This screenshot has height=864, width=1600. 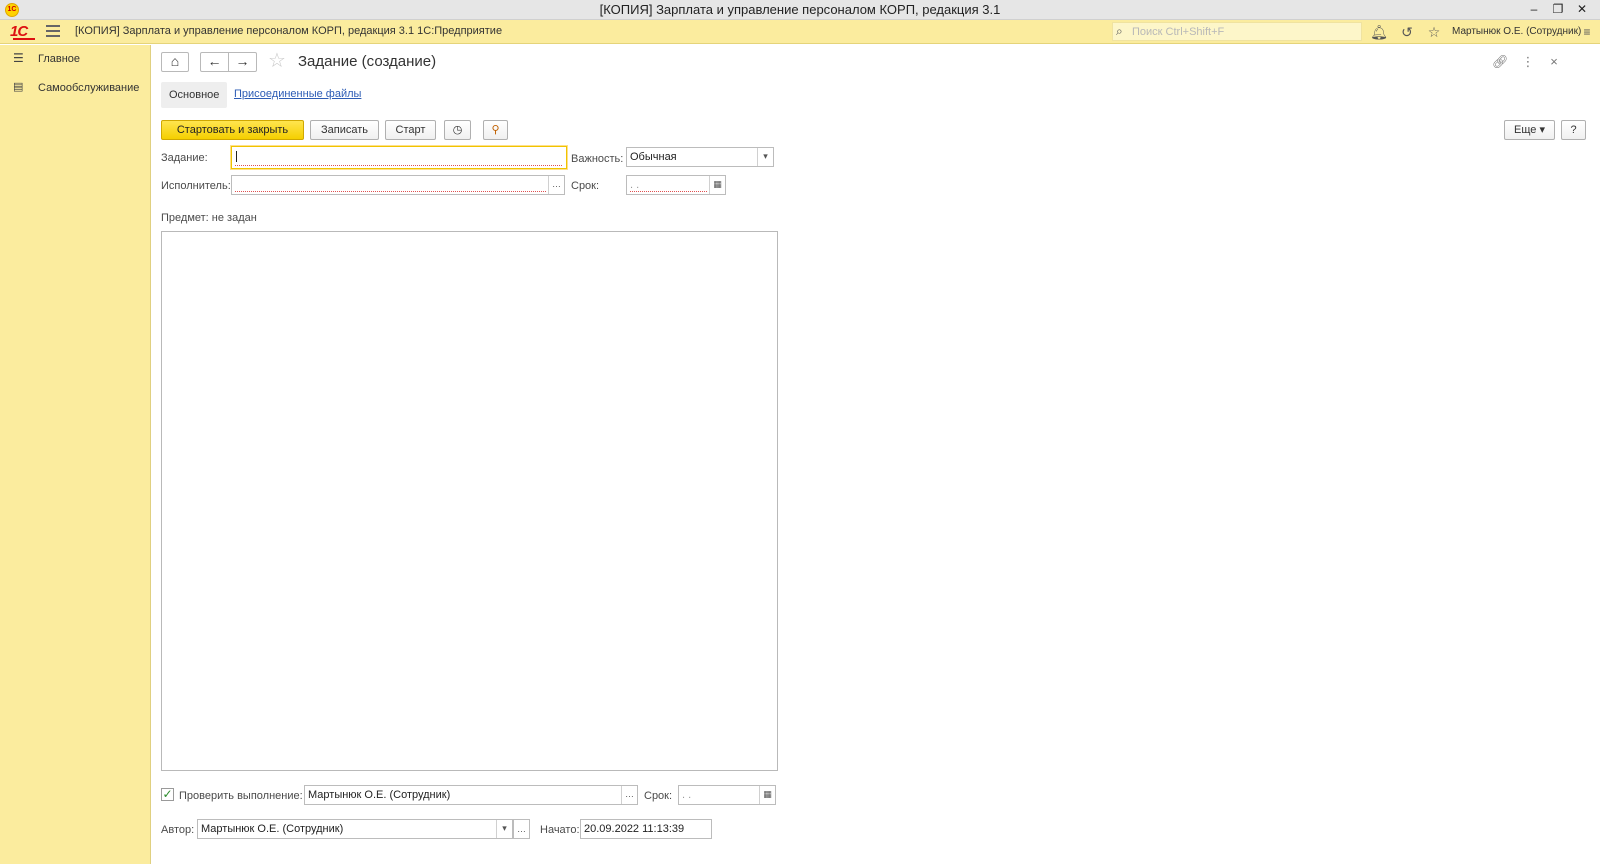 I want to click on check-execution-checkbox: ✓, so click(x=167, y=794).